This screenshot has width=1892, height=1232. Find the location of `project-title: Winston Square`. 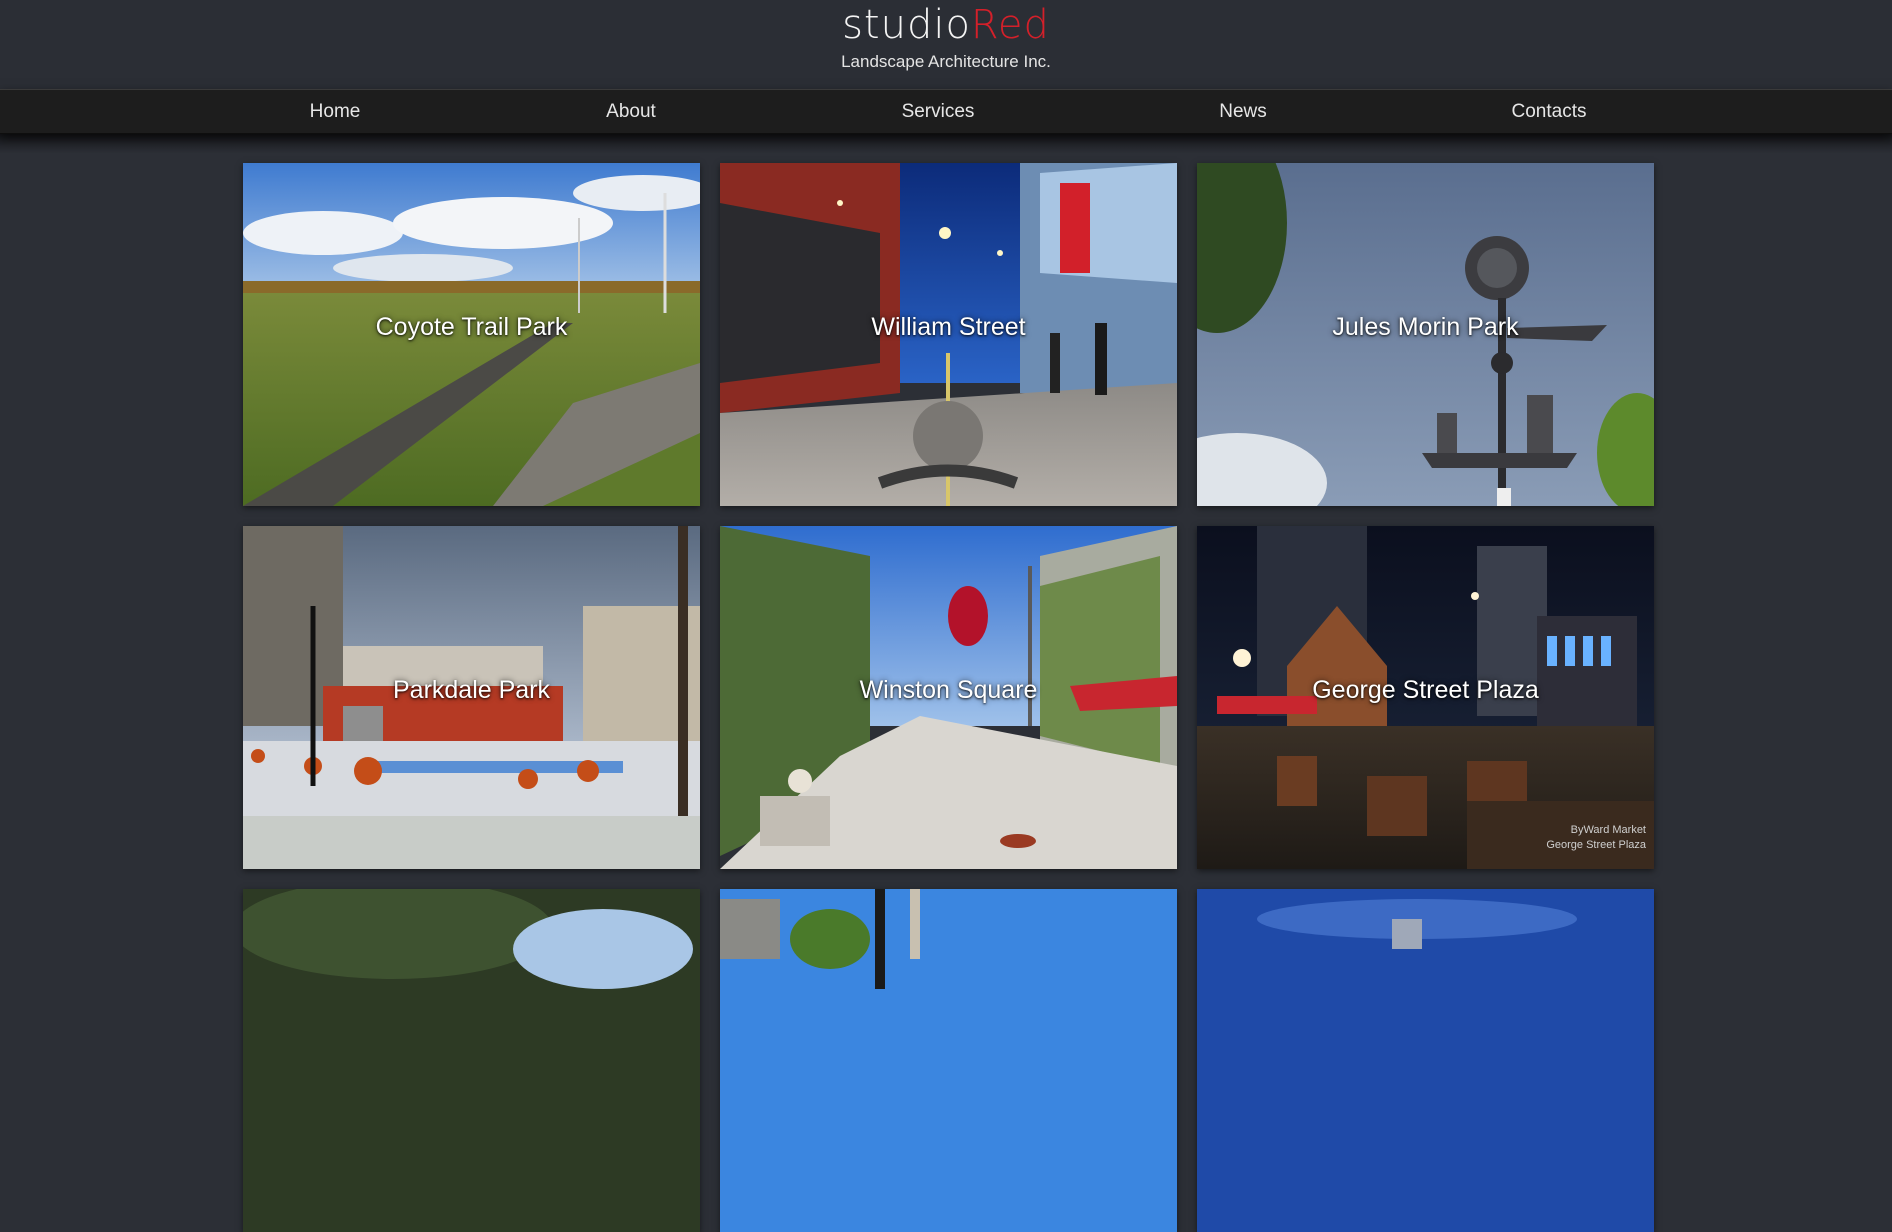

project-title: Winston Square is located at coordinates (948, 690).